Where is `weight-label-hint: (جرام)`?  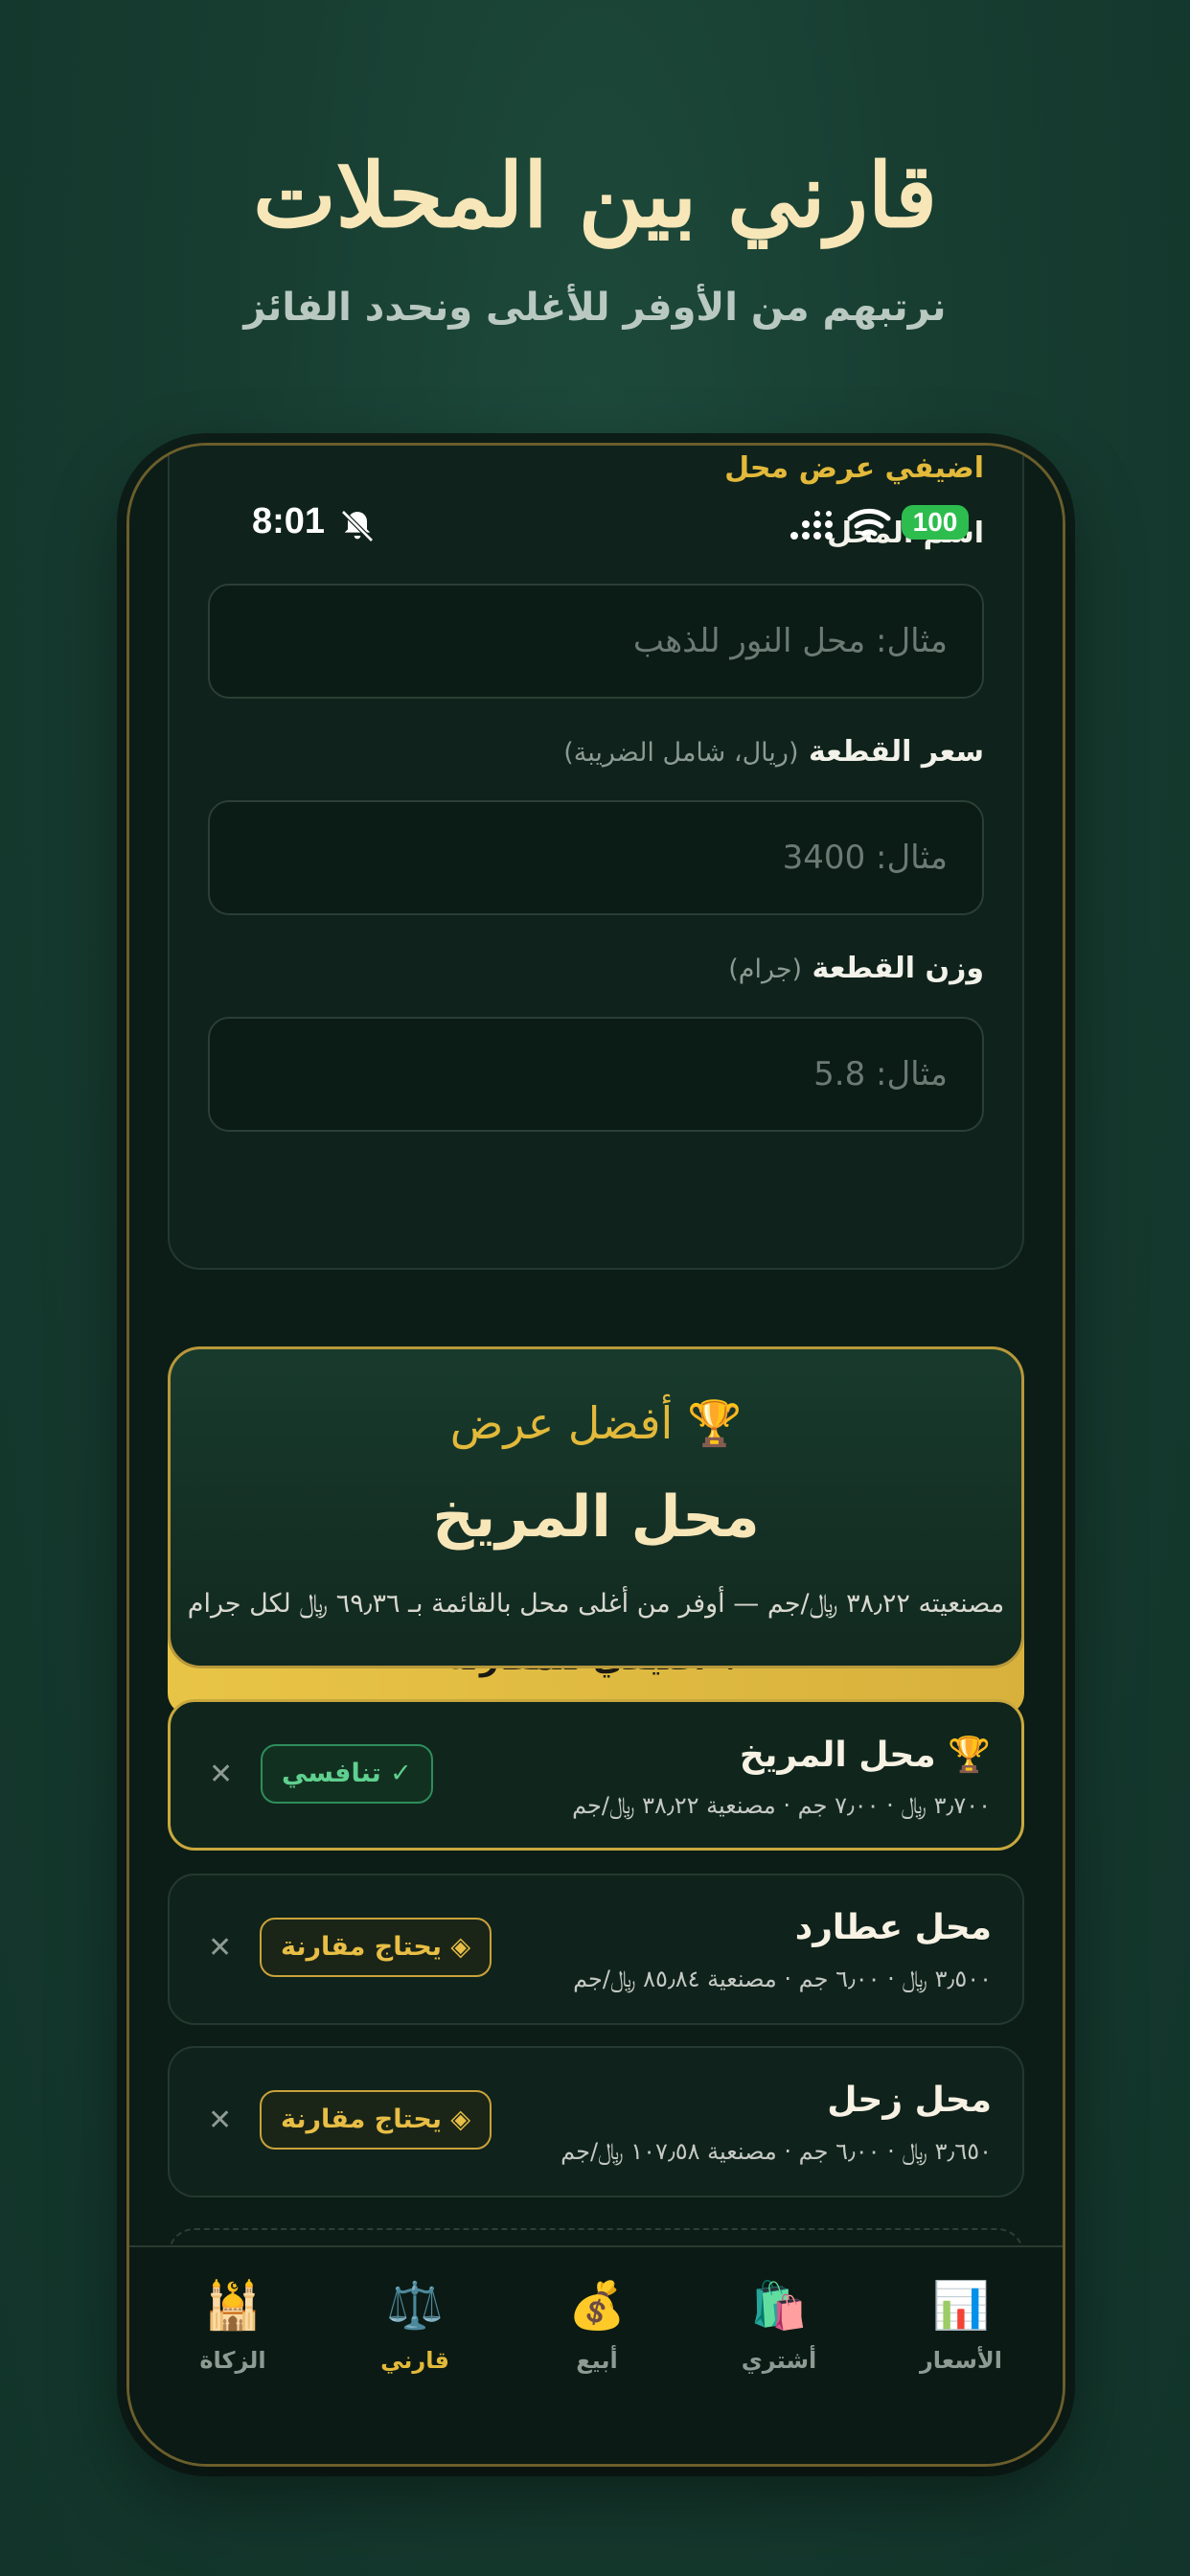 weight-label-hint: (جرام) is located at coordinates (765, 969).